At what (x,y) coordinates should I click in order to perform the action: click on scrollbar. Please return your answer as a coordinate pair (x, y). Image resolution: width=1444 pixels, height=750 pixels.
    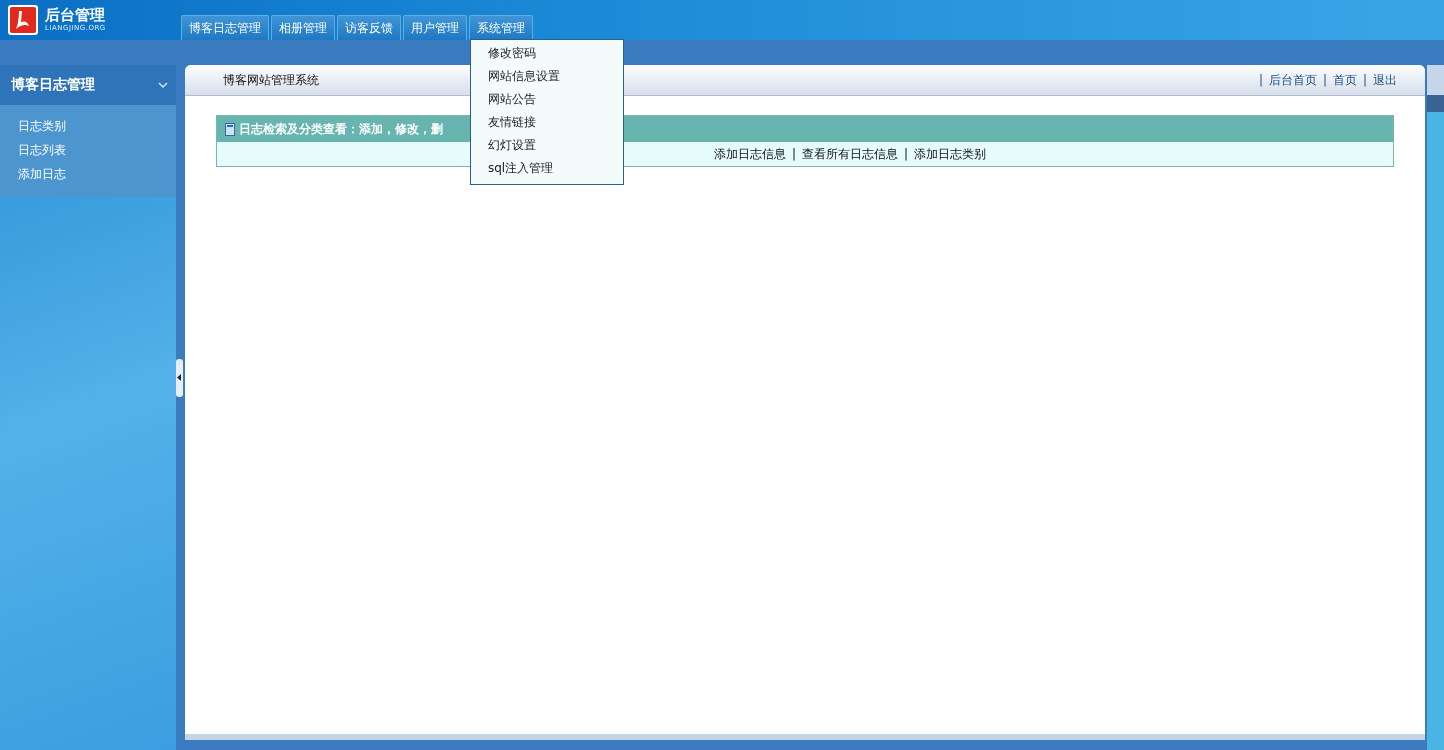
    Looking at the image, I should click on (1435, 407).